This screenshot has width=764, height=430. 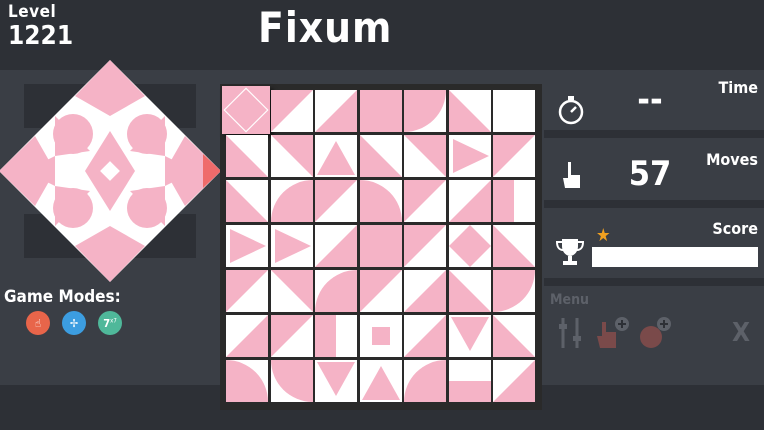 What do you see at coordinates (62, 297) in the screenshot?
I see `game-modes-label: Game Modes:` at bounding box center [62, 297].